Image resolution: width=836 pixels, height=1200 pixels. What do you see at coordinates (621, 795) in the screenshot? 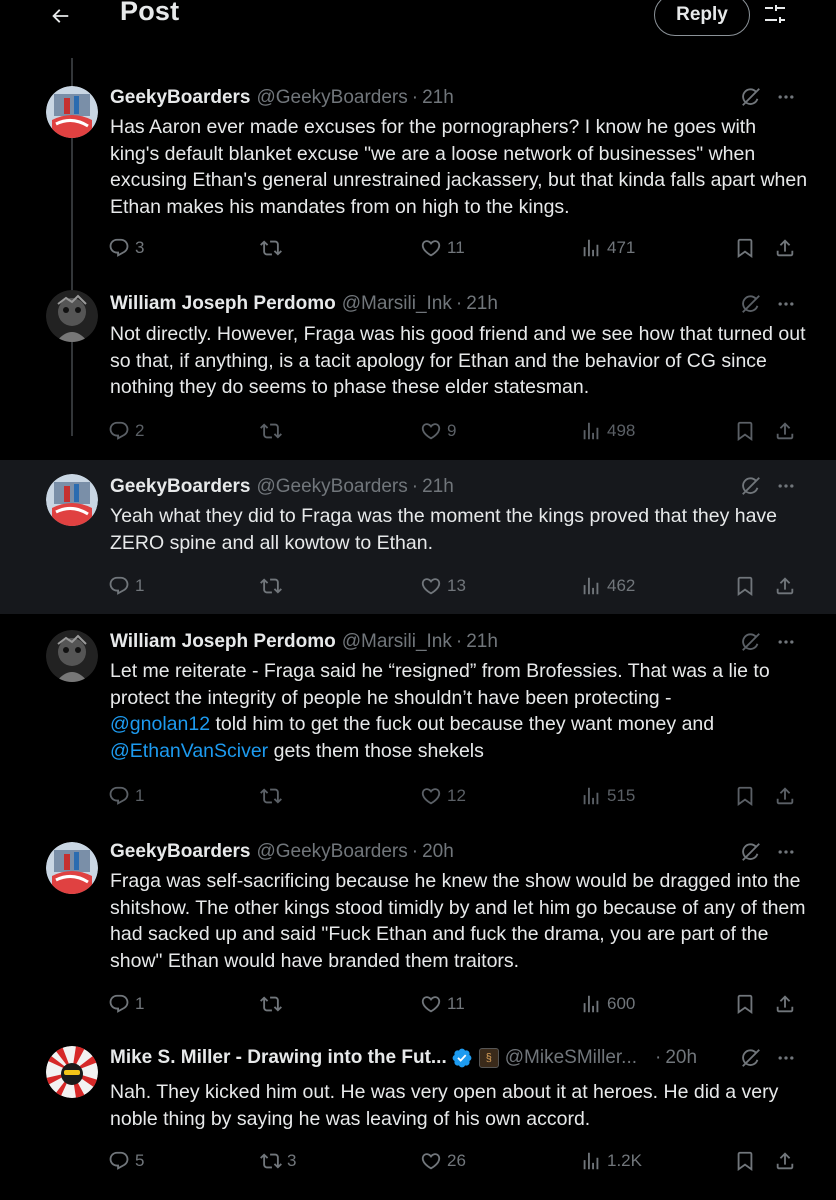
I see `view-count: 515` at bounding box center [621, 795].